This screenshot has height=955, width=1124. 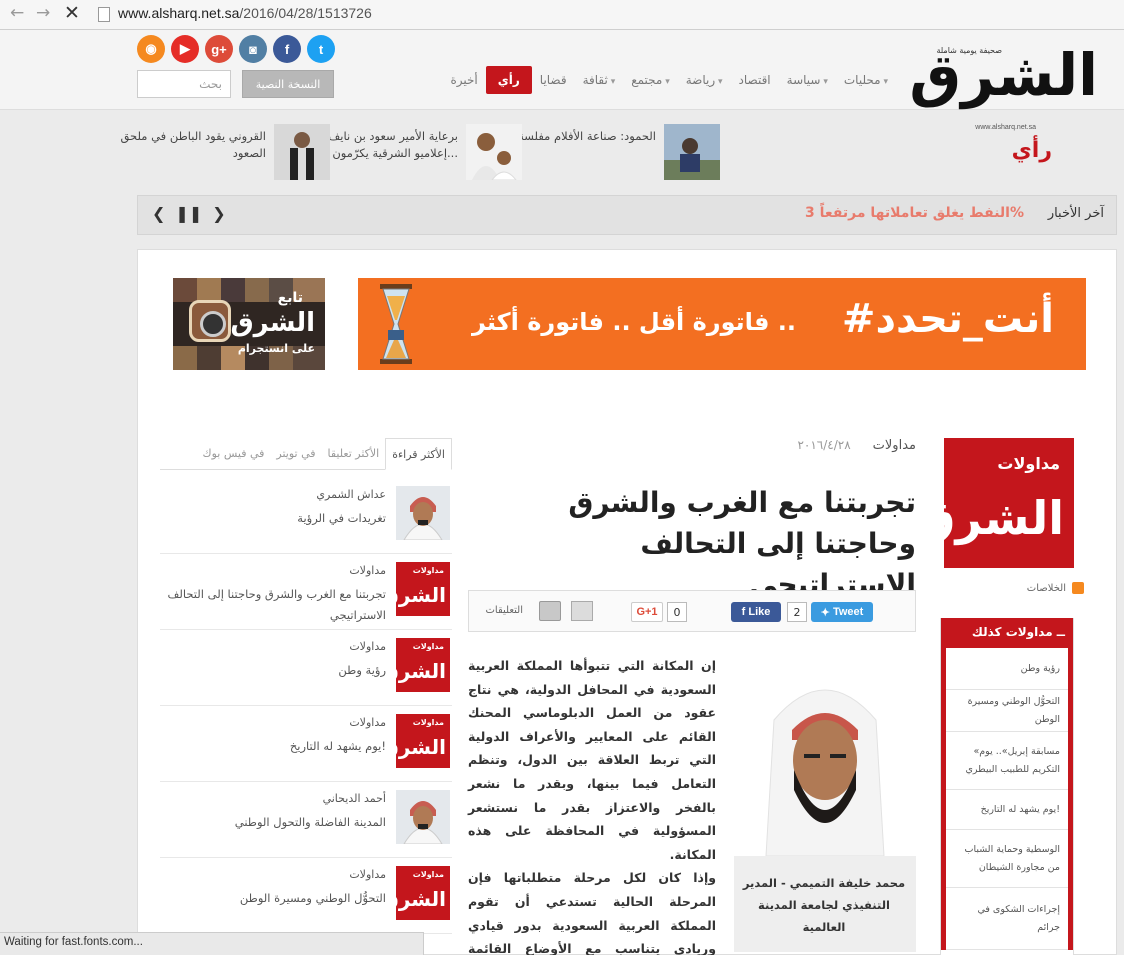 What do you see at coordinates (288, 84) in the screenshot?
I see `print-edition-button: النسخة النصية` at bounding box center [288, 84].